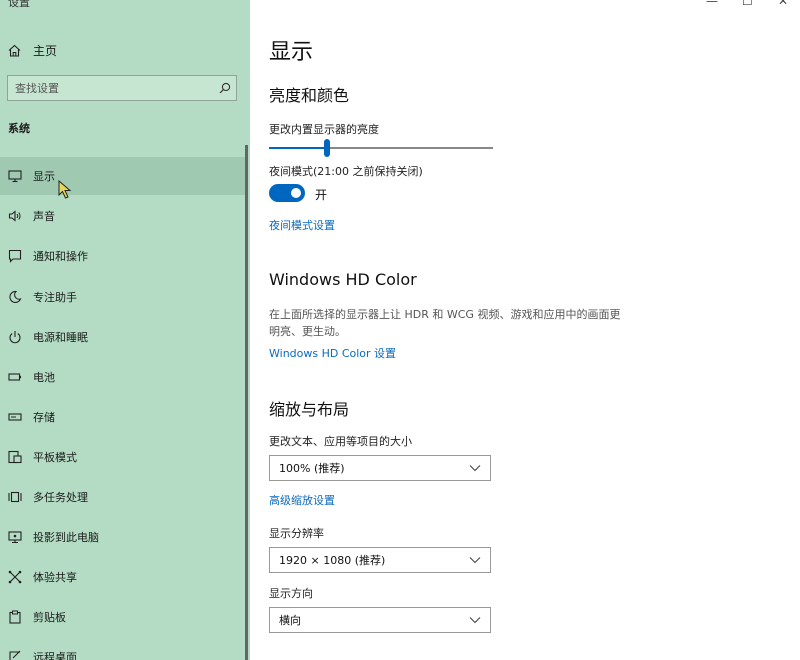 The width and height of the screenshot is (800, 660). What do you see at coordinates (296, 193) in the screenshot?
I see `toggle-knob` at bounding box center [296, 193].